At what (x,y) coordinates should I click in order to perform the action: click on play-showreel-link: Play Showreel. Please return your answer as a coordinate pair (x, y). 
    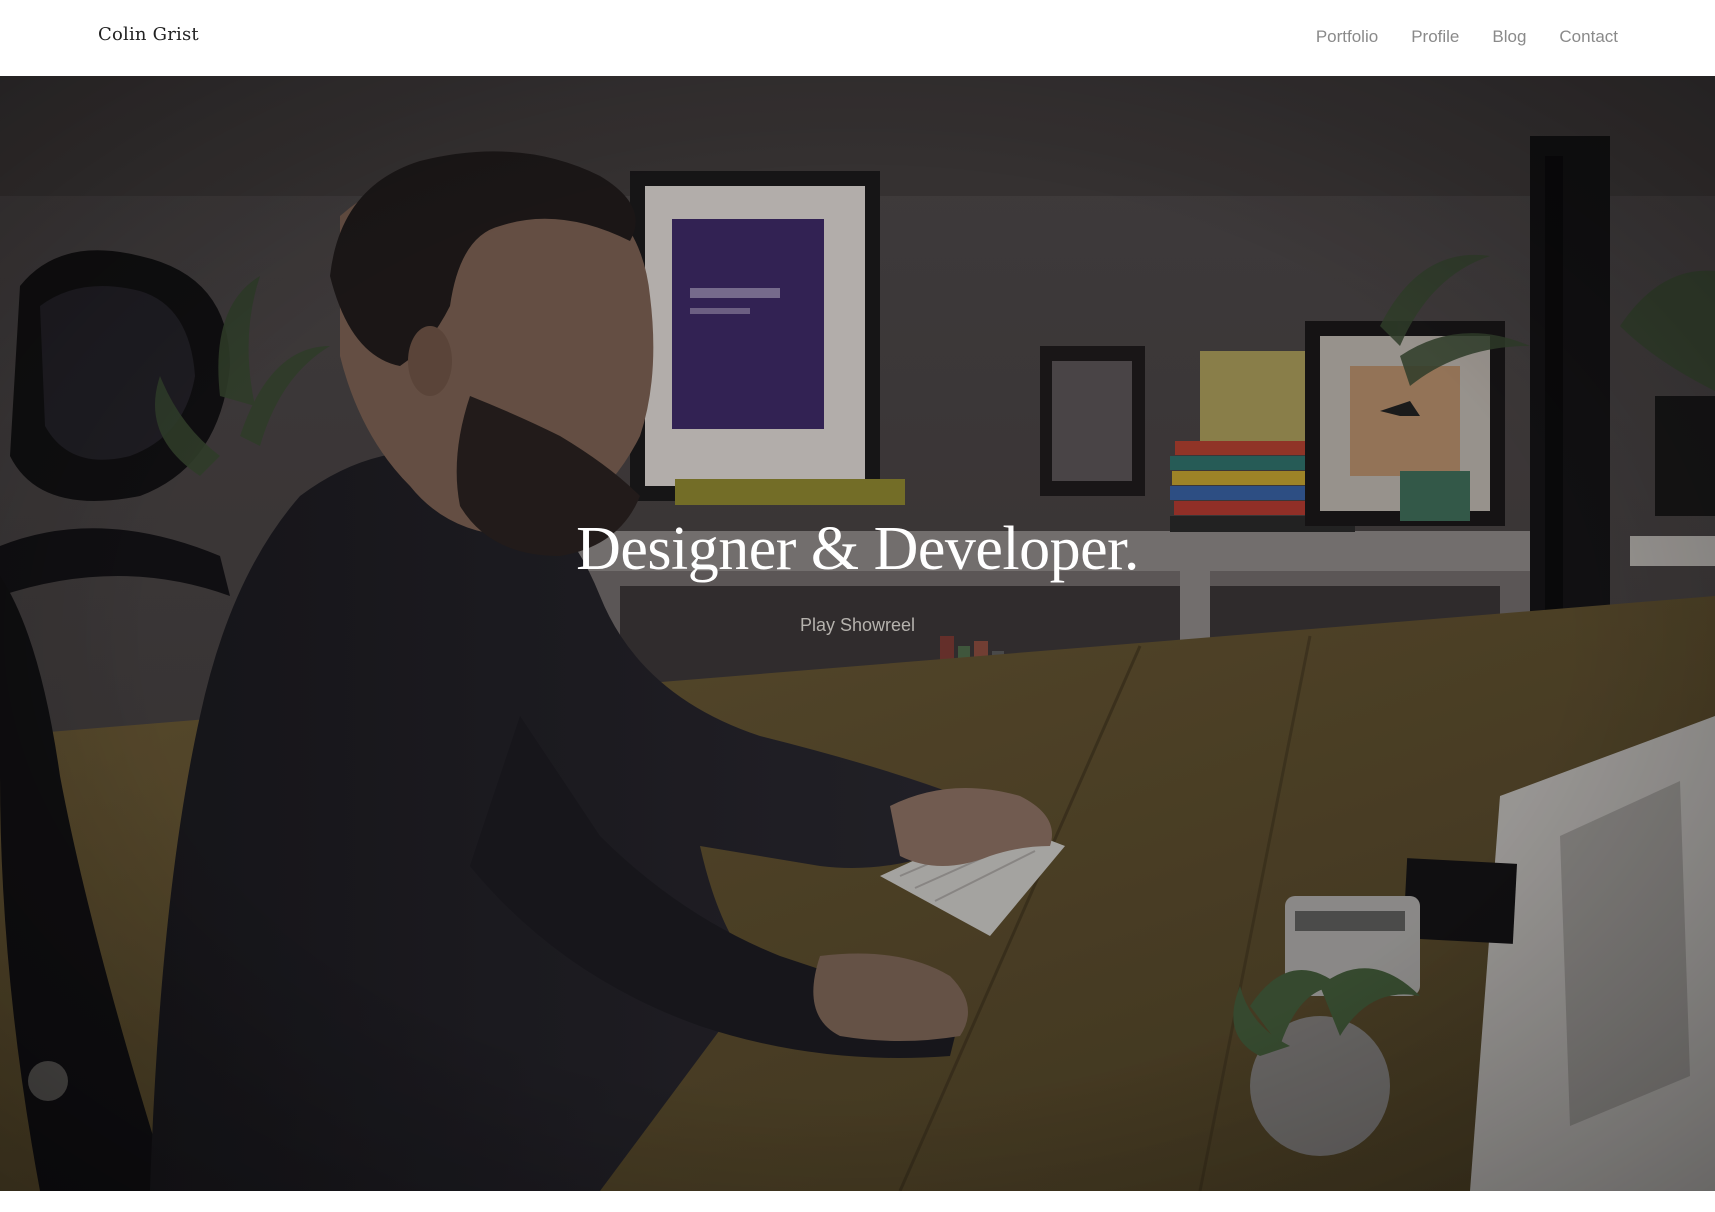
    Looking at the image, I should click on (857, 625).